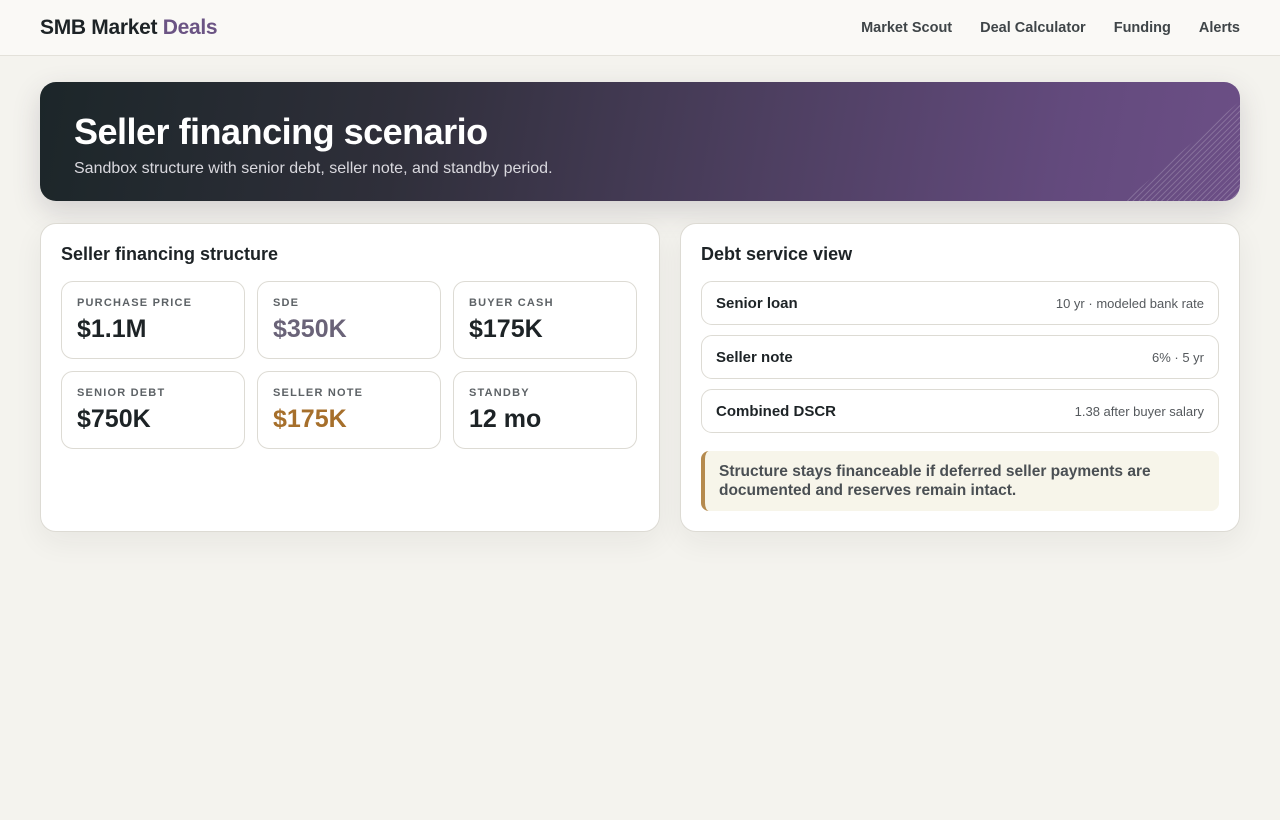  I want to click on debt-row-value: 1.38 after buyer salary, so click(1139, 411).